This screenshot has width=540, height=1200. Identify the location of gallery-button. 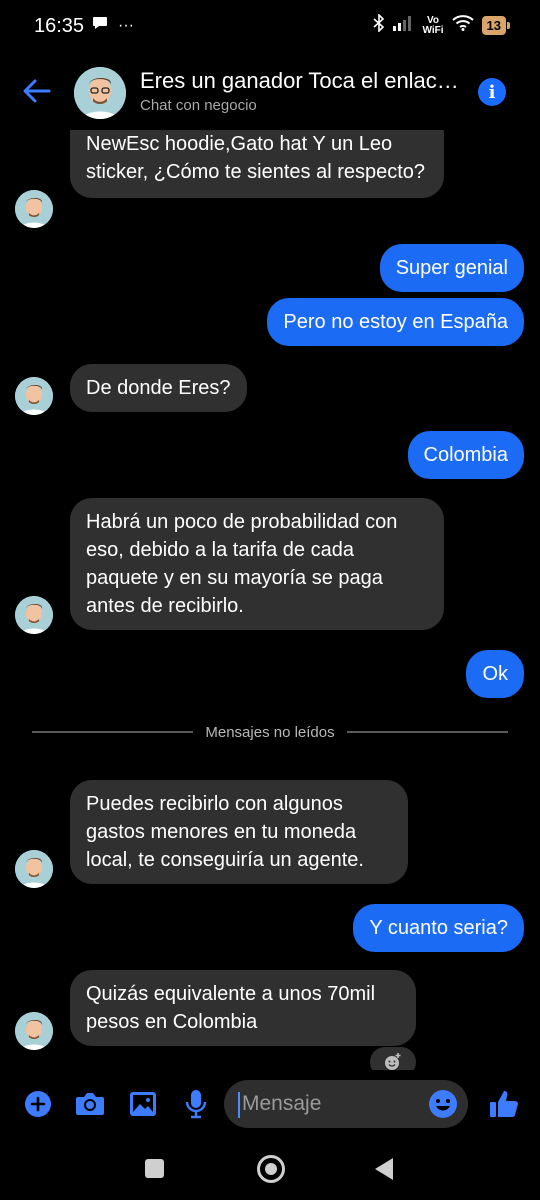
(143, 1104).